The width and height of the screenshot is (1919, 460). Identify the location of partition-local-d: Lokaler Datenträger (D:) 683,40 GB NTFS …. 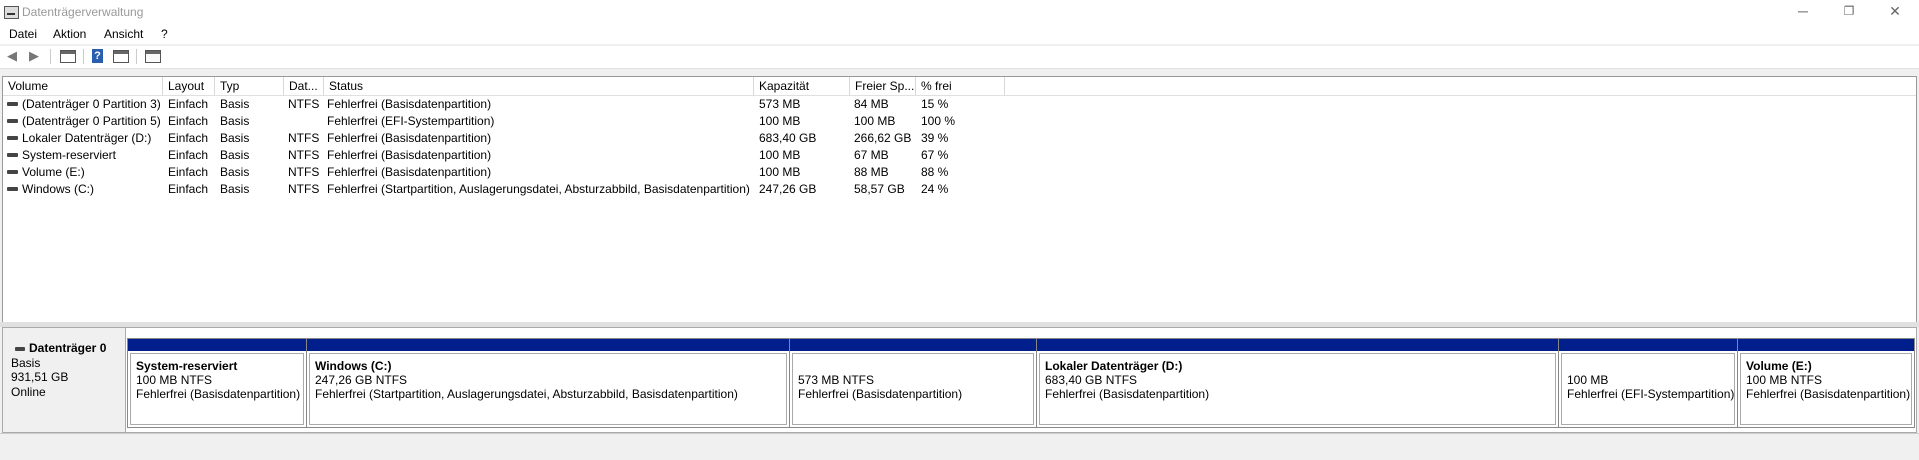
(1297, 383).